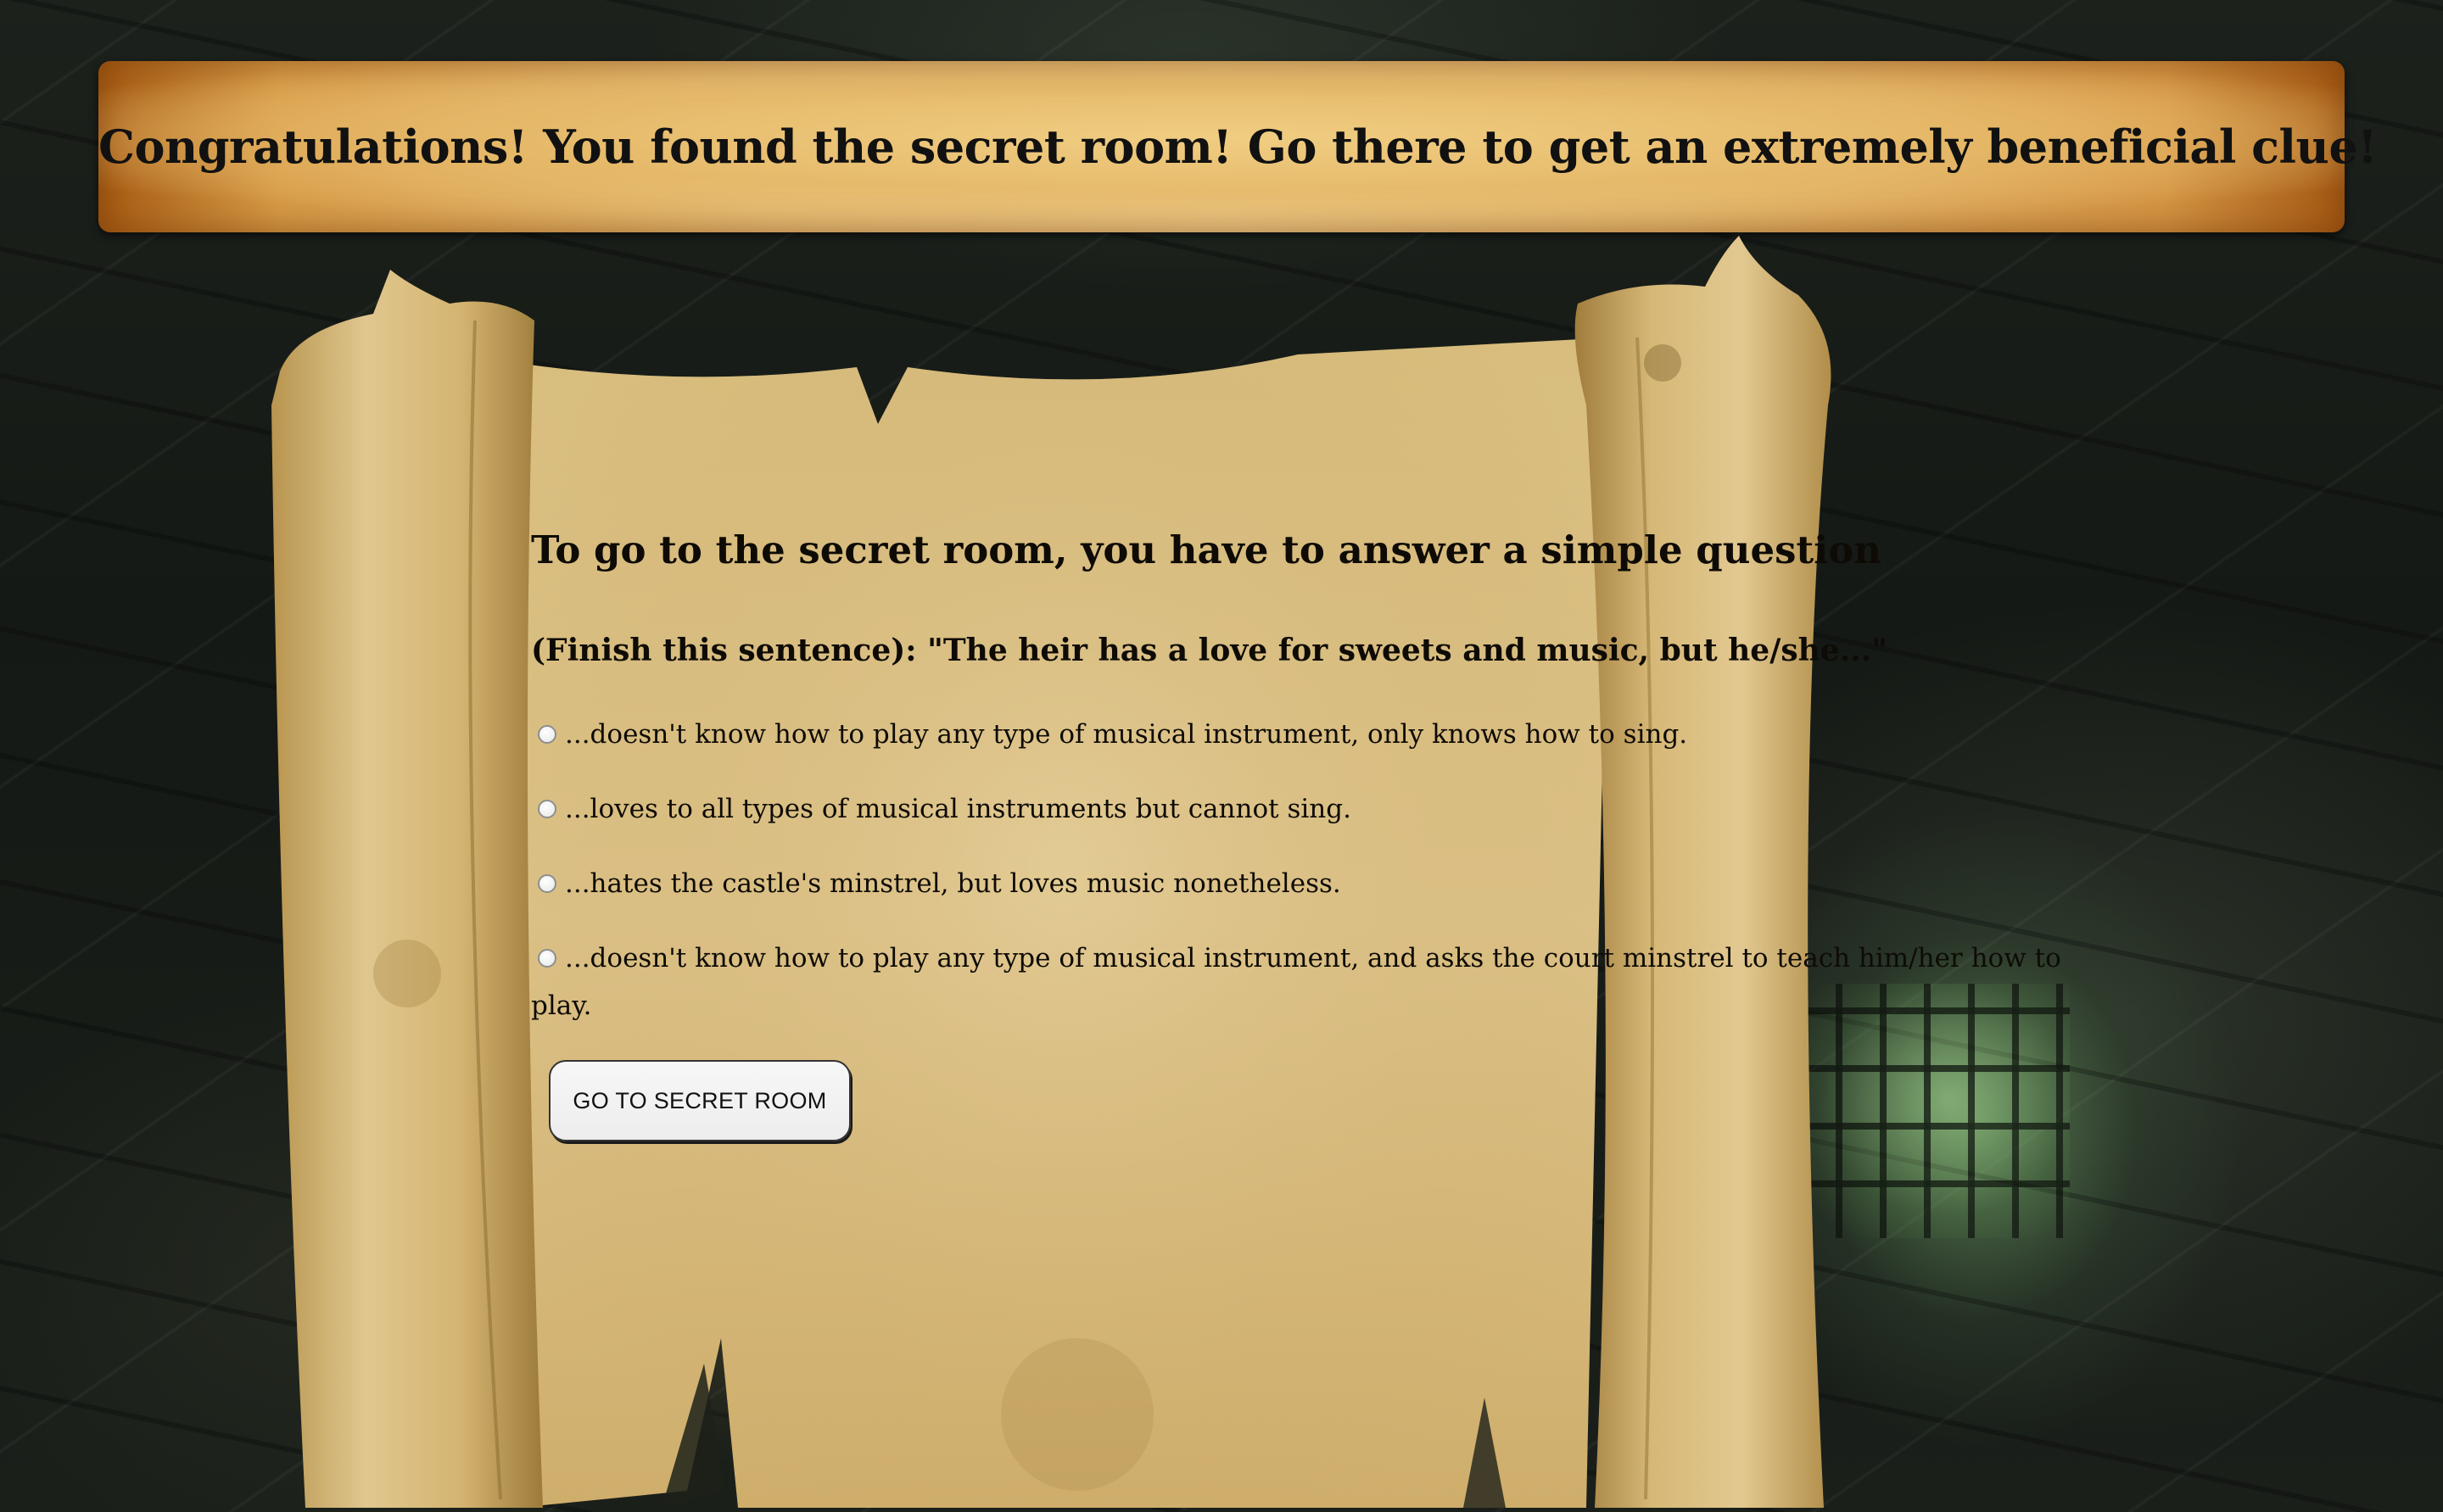 The image size is (2443, 1512). I want to click on option-3-radio, so click(547, 883).